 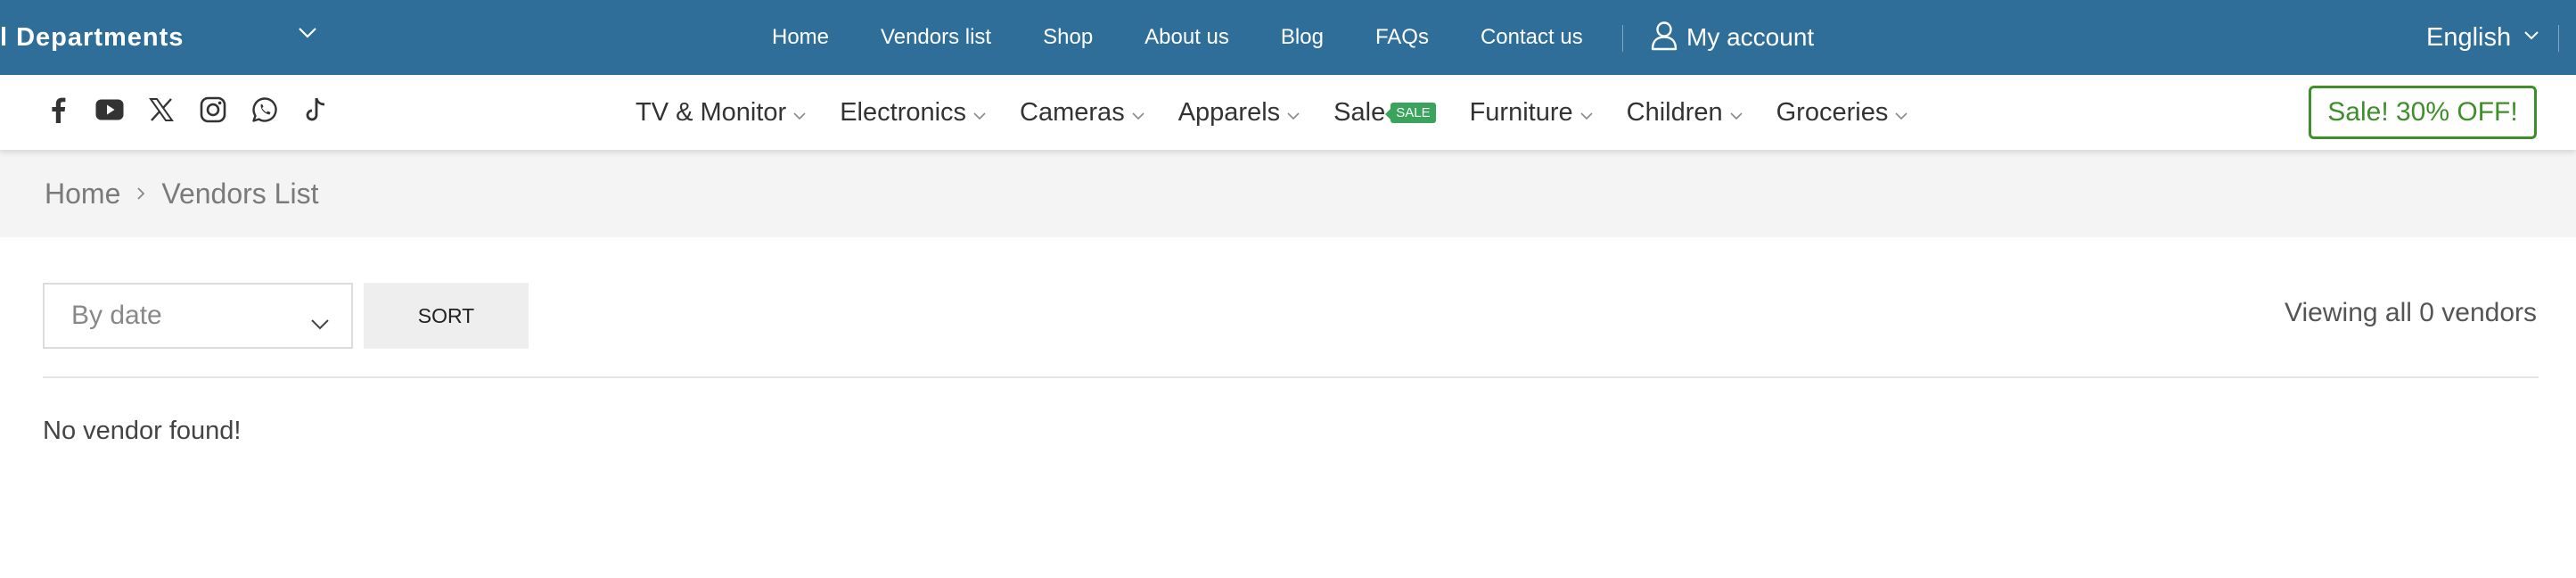 What do you see at coordinates (116, 315) in the screenshot?
I see `sort-selected-value: By date` at bounding box center [116, 315].